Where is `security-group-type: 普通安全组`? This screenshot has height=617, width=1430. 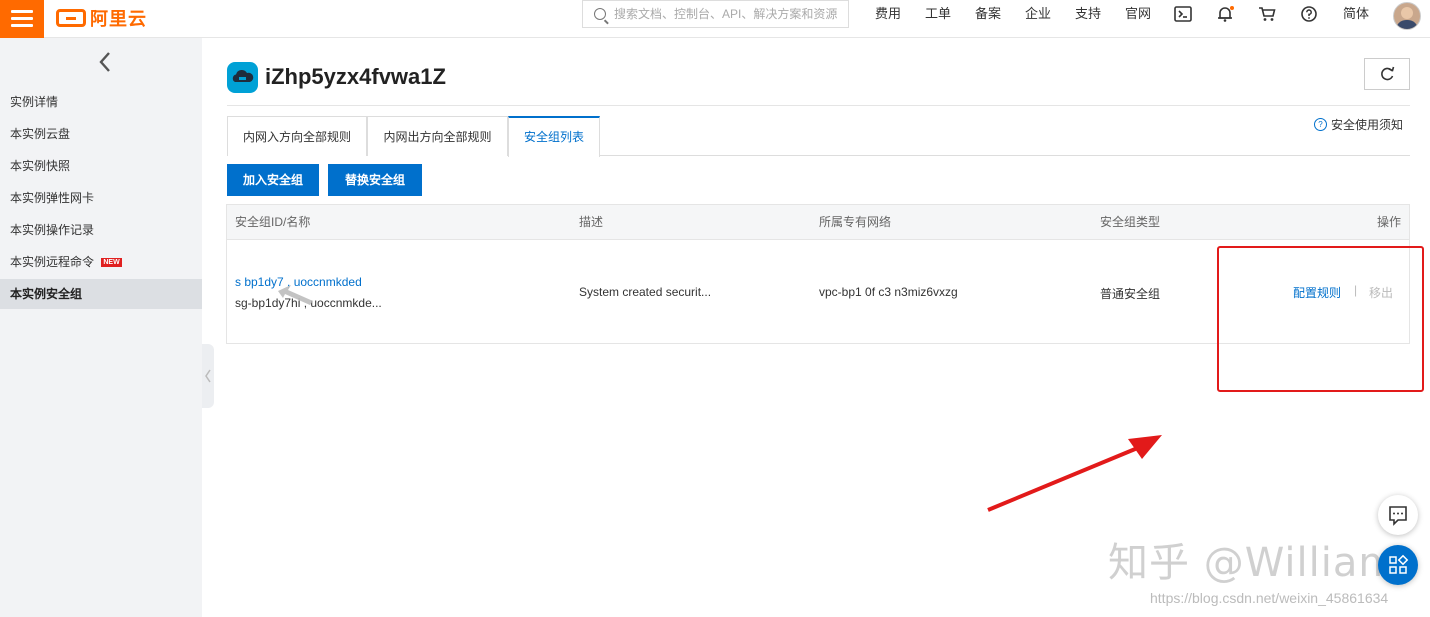 security-group-type: 普通安全组 is located at coordinates (1130, 294).